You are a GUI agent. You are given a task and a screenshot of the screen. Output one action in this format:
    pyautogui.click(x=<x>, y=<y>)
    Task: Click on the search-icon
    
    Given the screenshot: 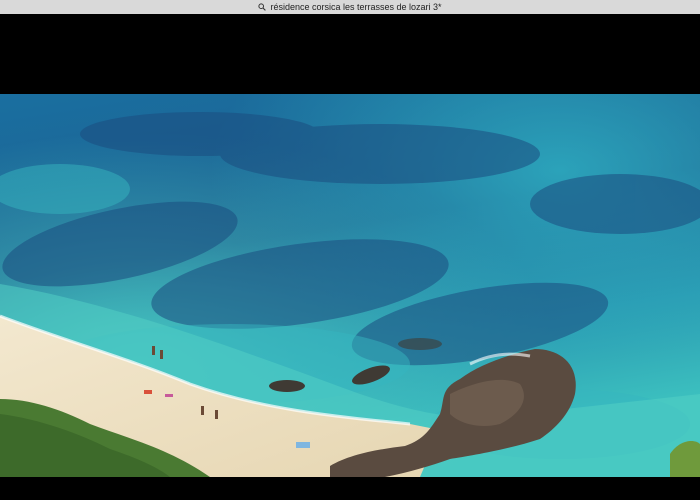 What is the action you would take?
    pyautogui.click(x=262, y=7)
    